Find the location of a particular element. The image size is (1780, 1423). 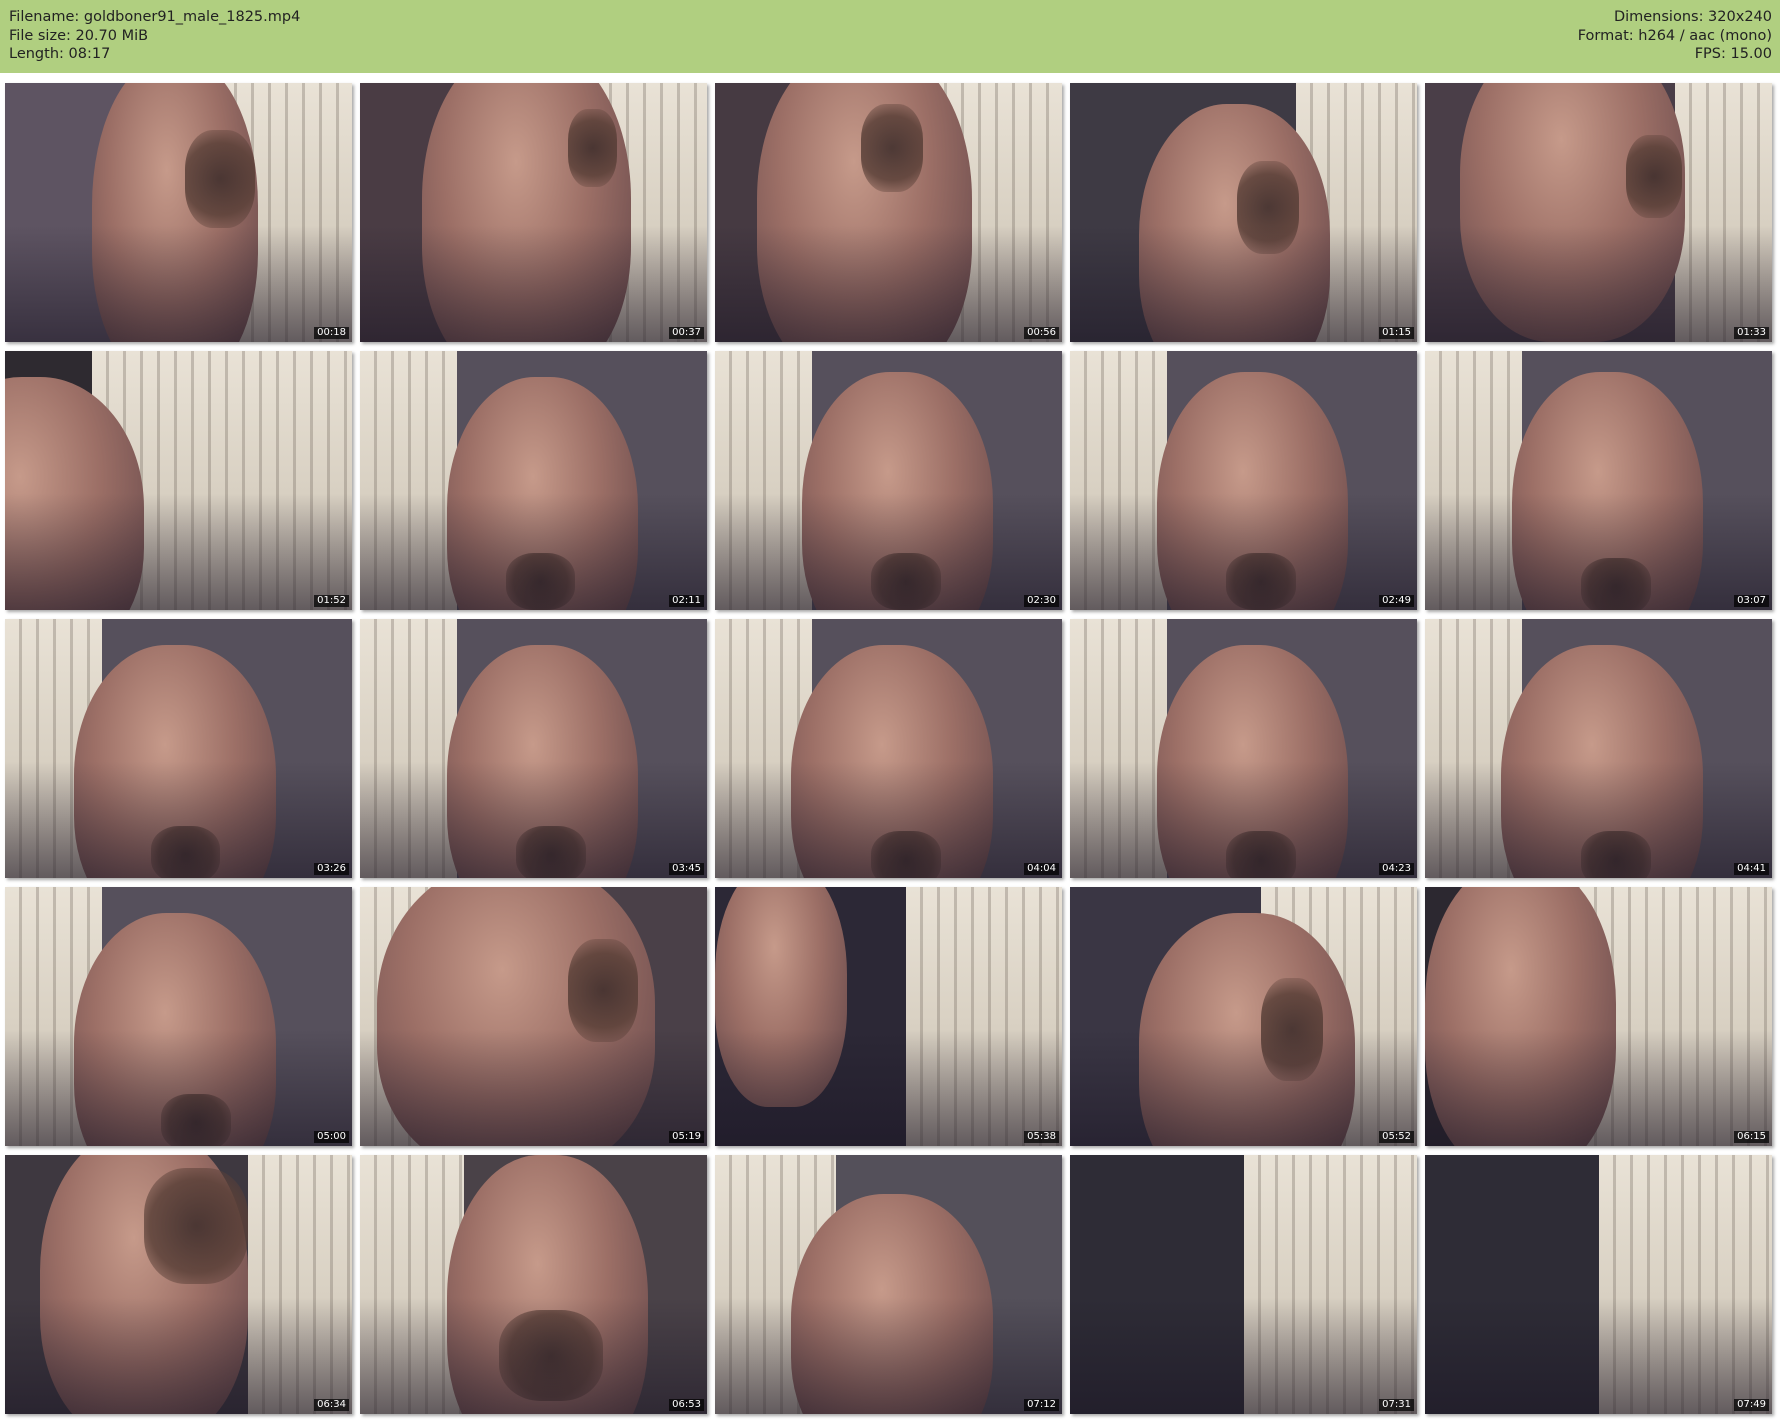

thumbnail-timestamp: 00:56 is located at coordinates (1041, 333).